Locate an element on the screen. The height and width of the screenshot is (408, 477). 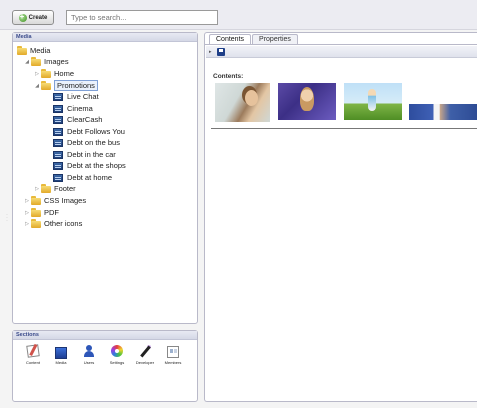
section-media: Media is located at coordinates (61, 355).